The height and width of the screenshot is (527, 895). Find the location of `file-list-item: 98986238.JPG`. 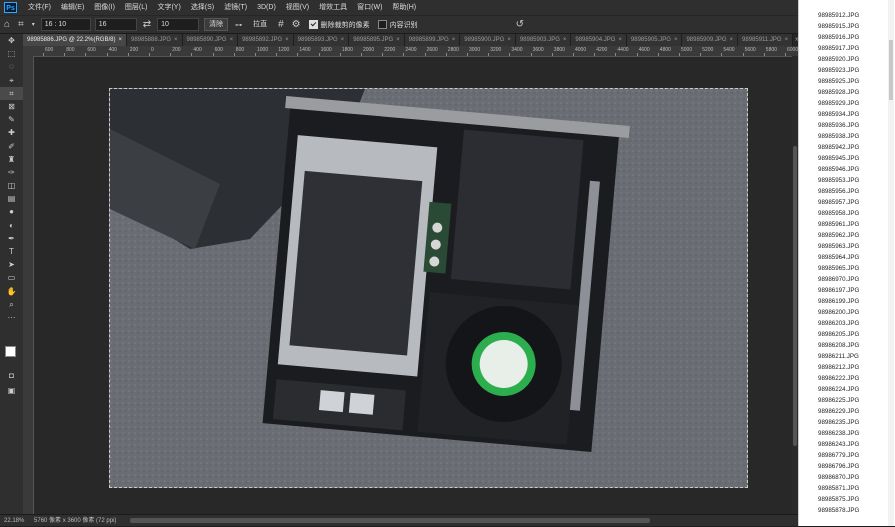

file-list-item: 98986238.JPG is located at coordinates (847, 433).